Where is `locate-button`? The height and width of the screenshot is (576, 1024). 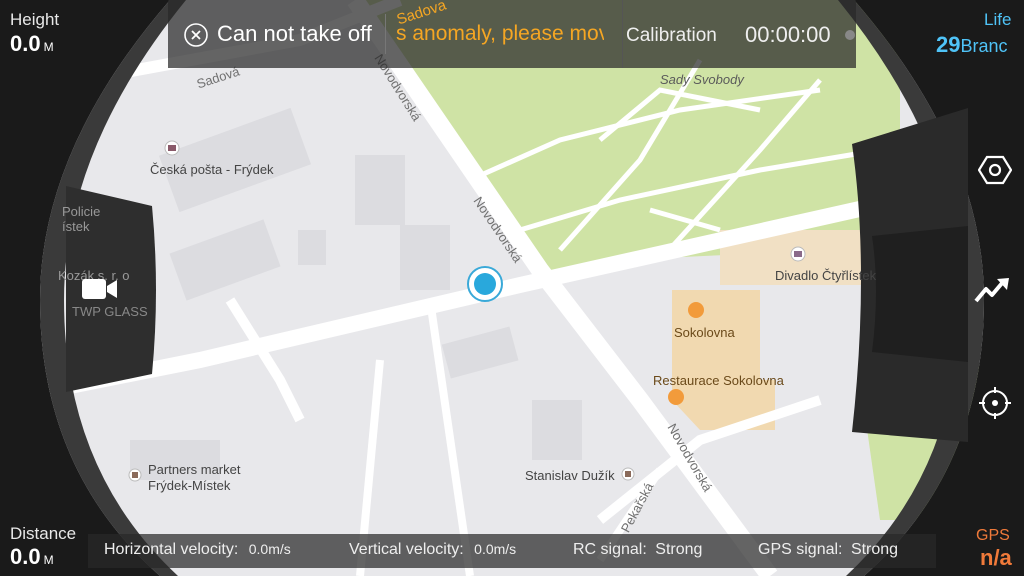 locate-button is located at coordinates (965, 403).